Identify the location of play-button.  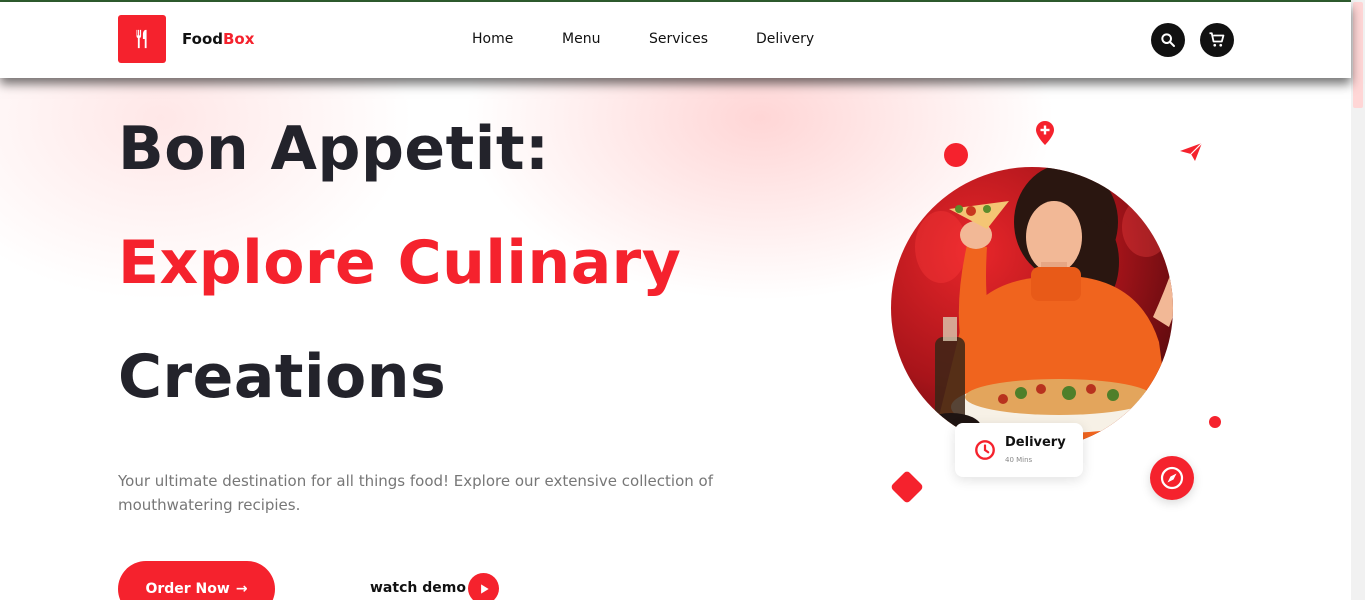
(483, 586).